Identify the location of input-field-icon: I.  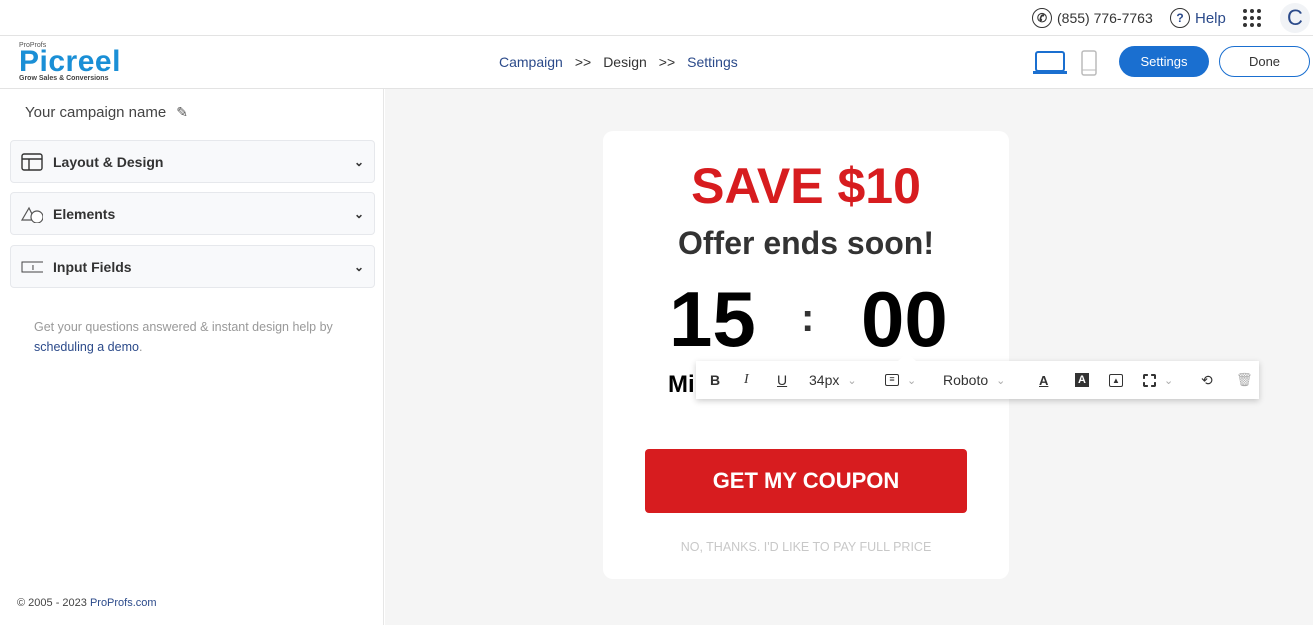
(32, 267).